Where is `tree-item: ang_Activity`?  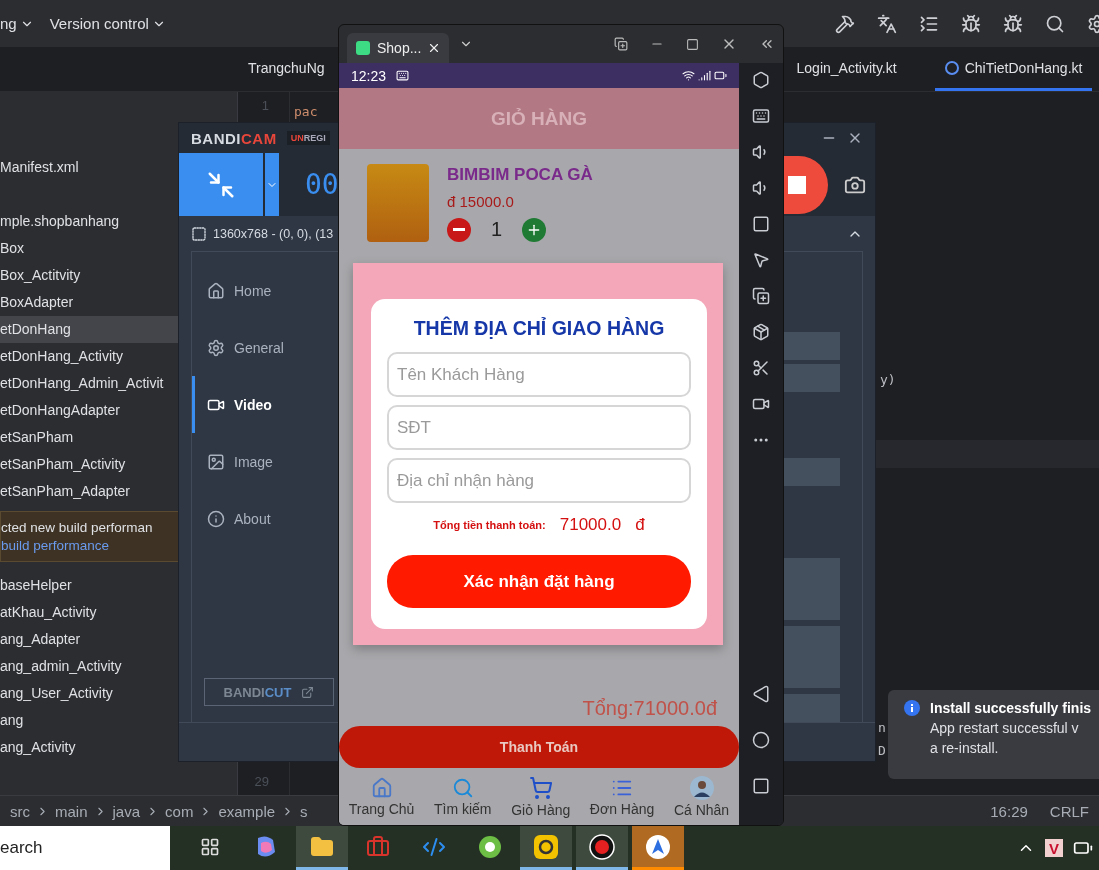 tree-item: ang_Activity is located at coordinates (38, 747).